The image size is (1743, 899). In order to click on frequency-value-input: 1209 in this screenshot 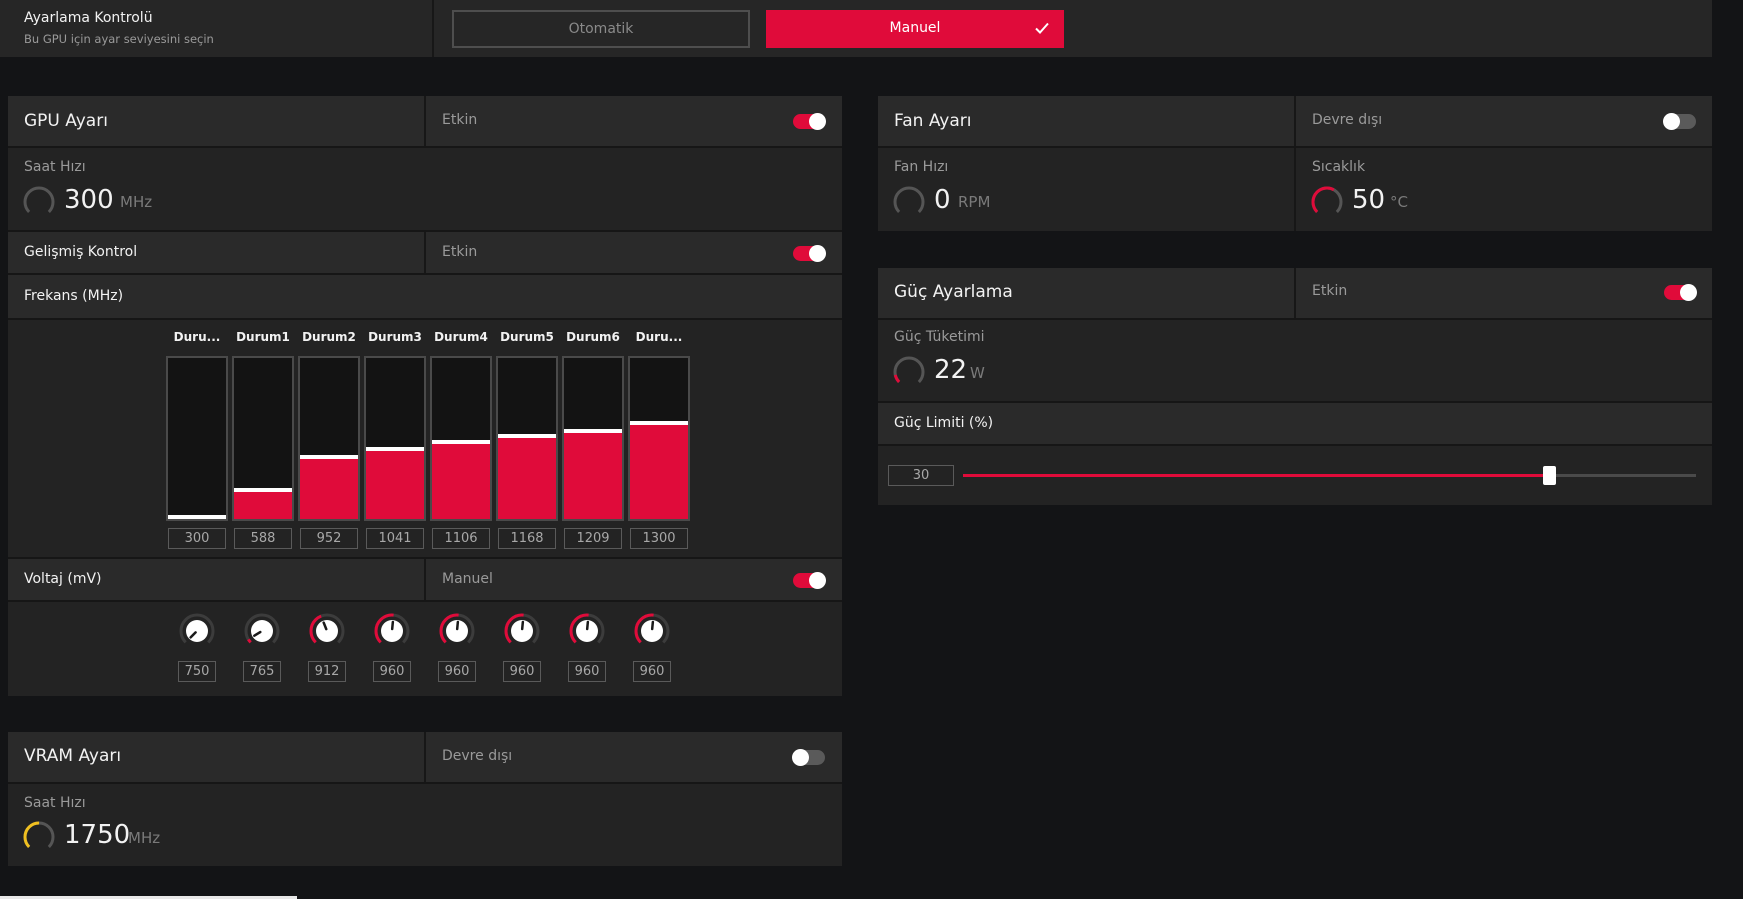, I will do `click(593, 538)`.